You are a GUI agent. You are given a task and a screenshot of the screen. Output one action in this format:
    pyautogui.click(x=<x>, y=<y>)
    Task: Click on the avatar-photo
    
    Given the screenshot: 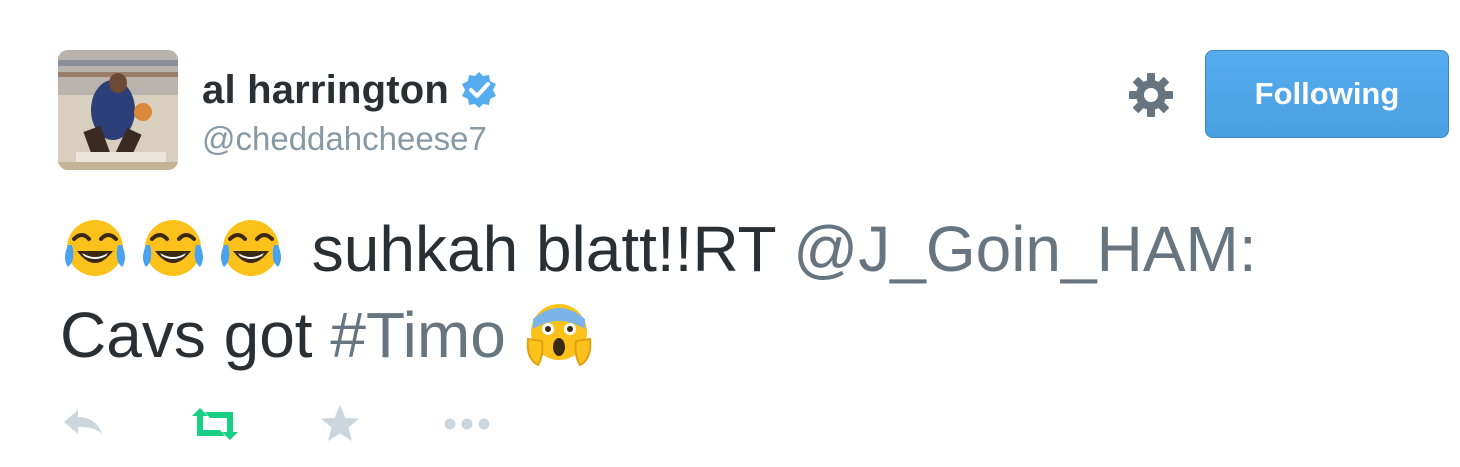 What is the action you would take?
    pyautogui.click(x=118, y=110)
    